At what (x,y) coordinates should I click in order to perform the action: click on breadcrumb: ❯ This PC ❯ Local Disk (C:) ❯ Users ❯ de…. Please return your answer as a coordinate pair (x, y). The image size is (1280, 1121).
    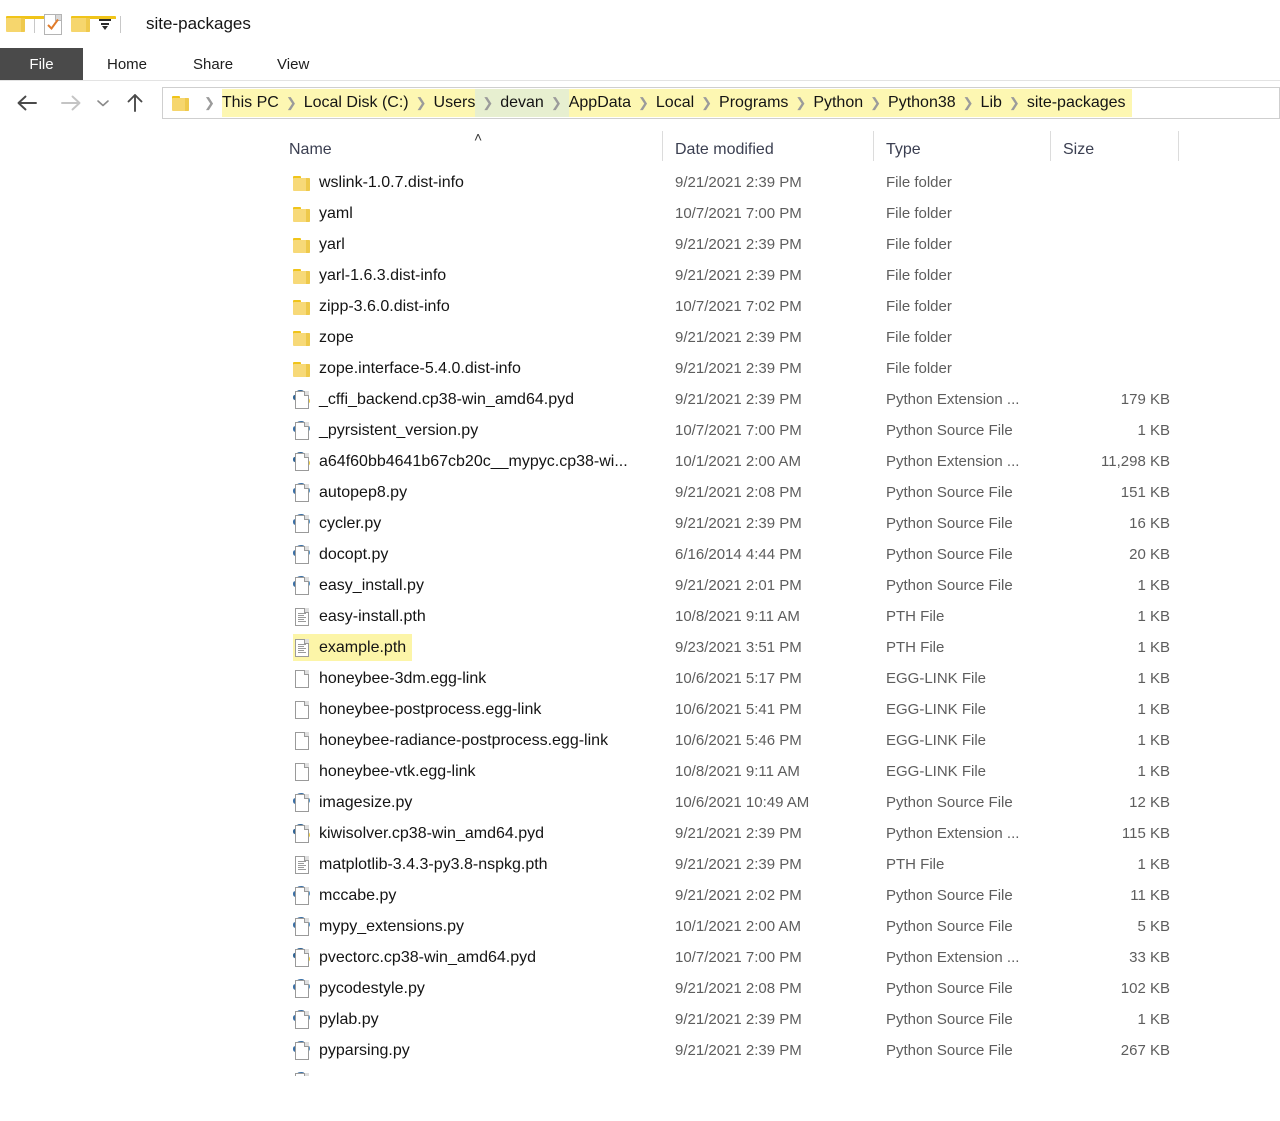
    Looking at the image, I should click on (721, 103).